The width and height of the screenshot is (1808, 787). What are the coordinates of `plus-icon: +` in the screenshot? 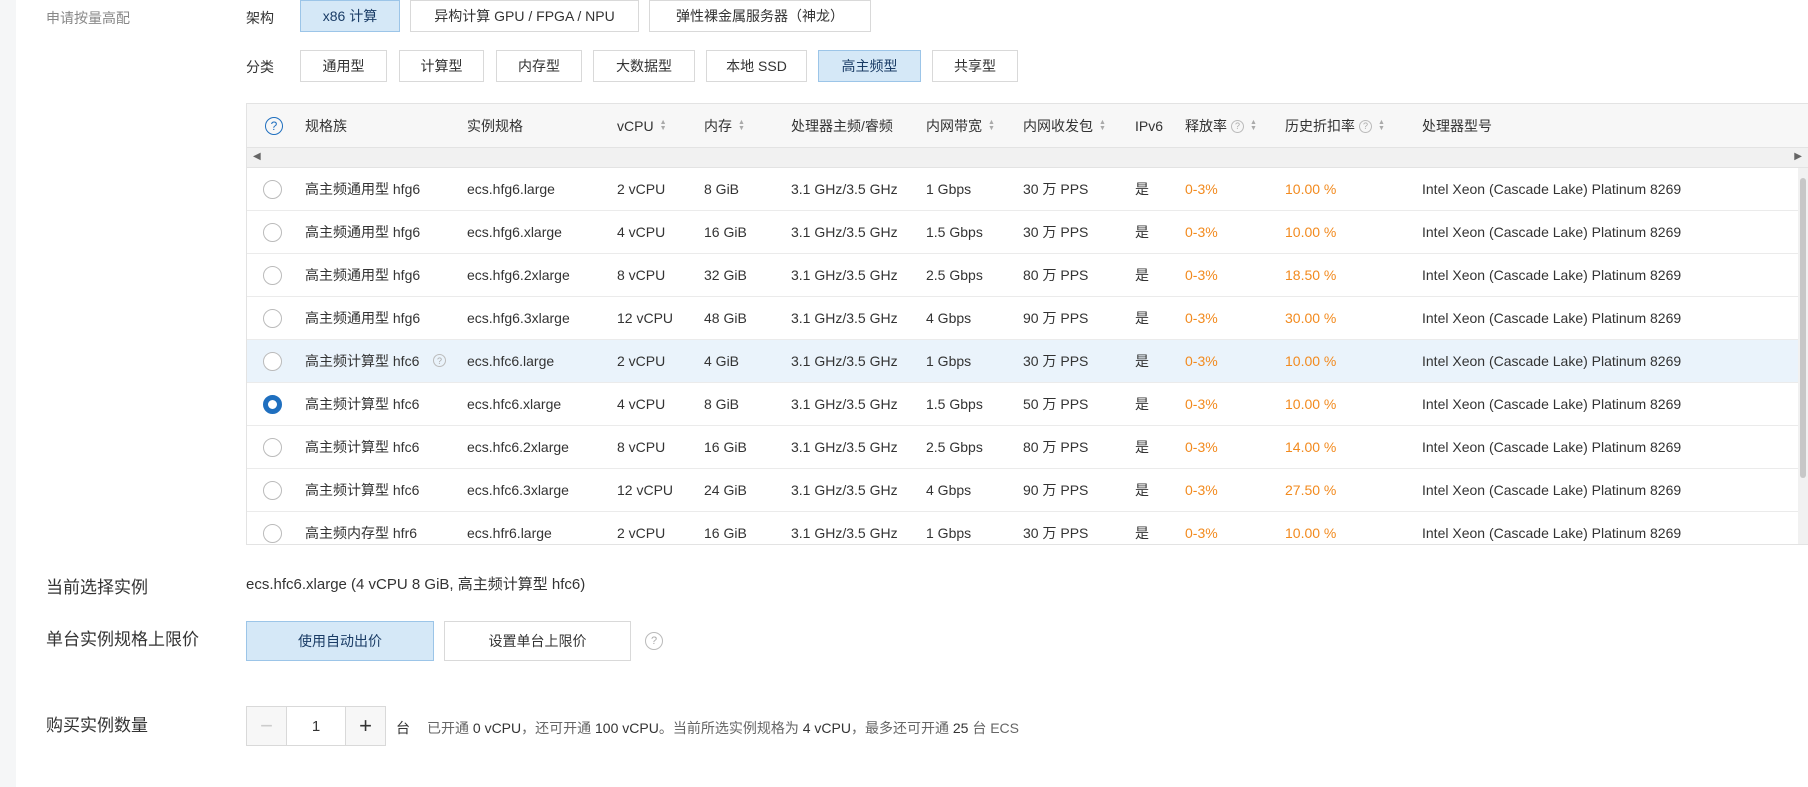 It's located at (365, 726).